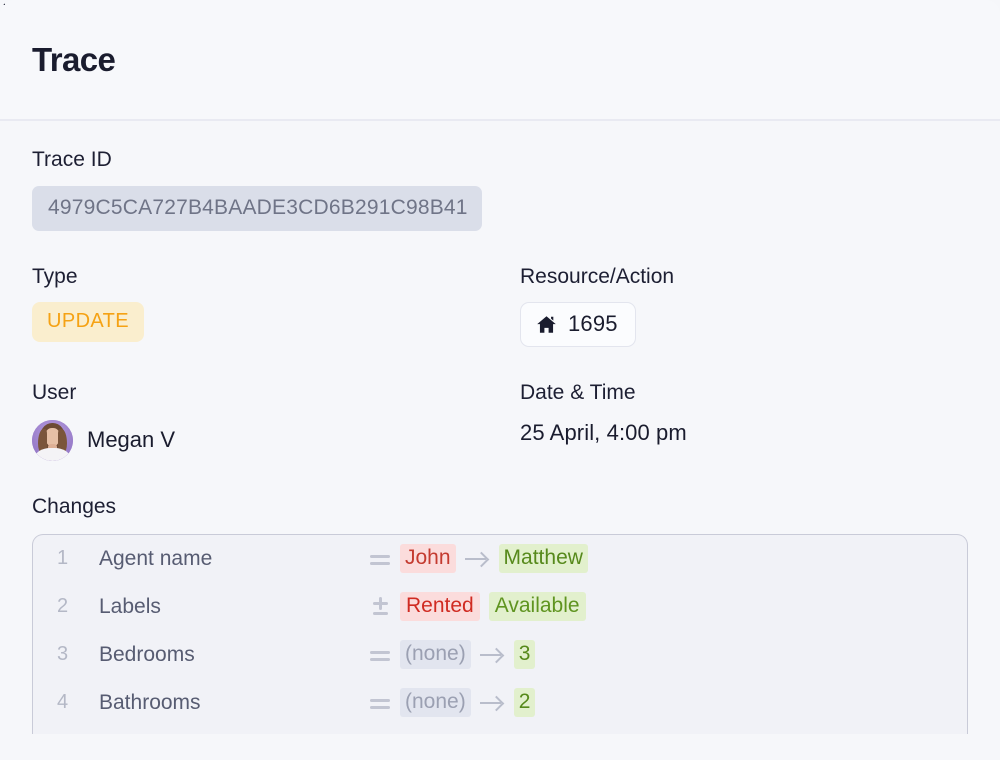 The height and width of the screenshot is (760, 1000). What do you see at coordinates (130, 606) in the screenshot?
I see `row-field-name: Labels` at bounding box center [130, 606].